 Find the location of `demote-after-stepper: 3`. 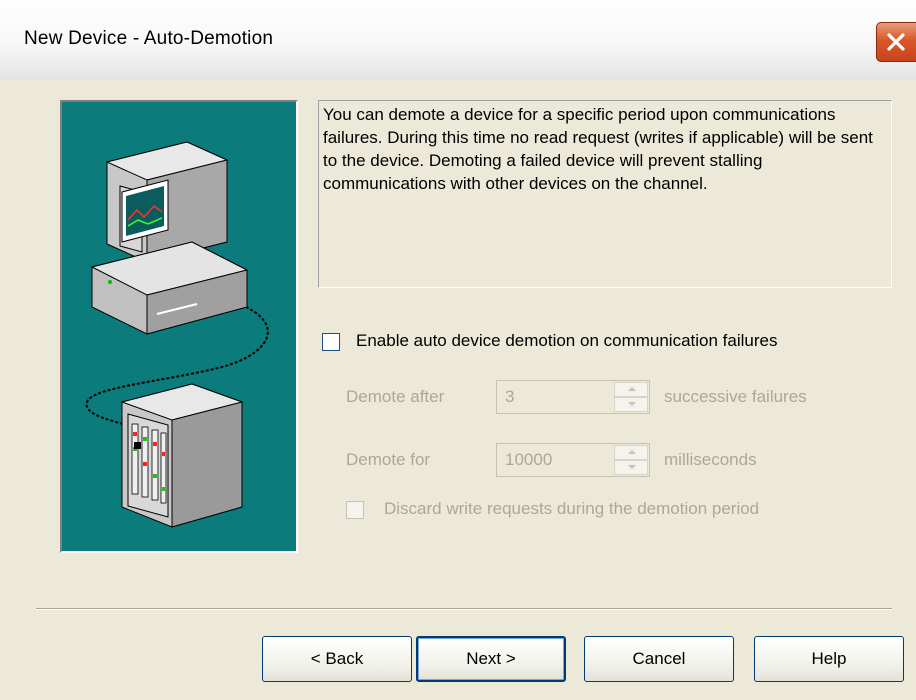

demote-after-stepper: 3 is located at coordinates (573, 397).